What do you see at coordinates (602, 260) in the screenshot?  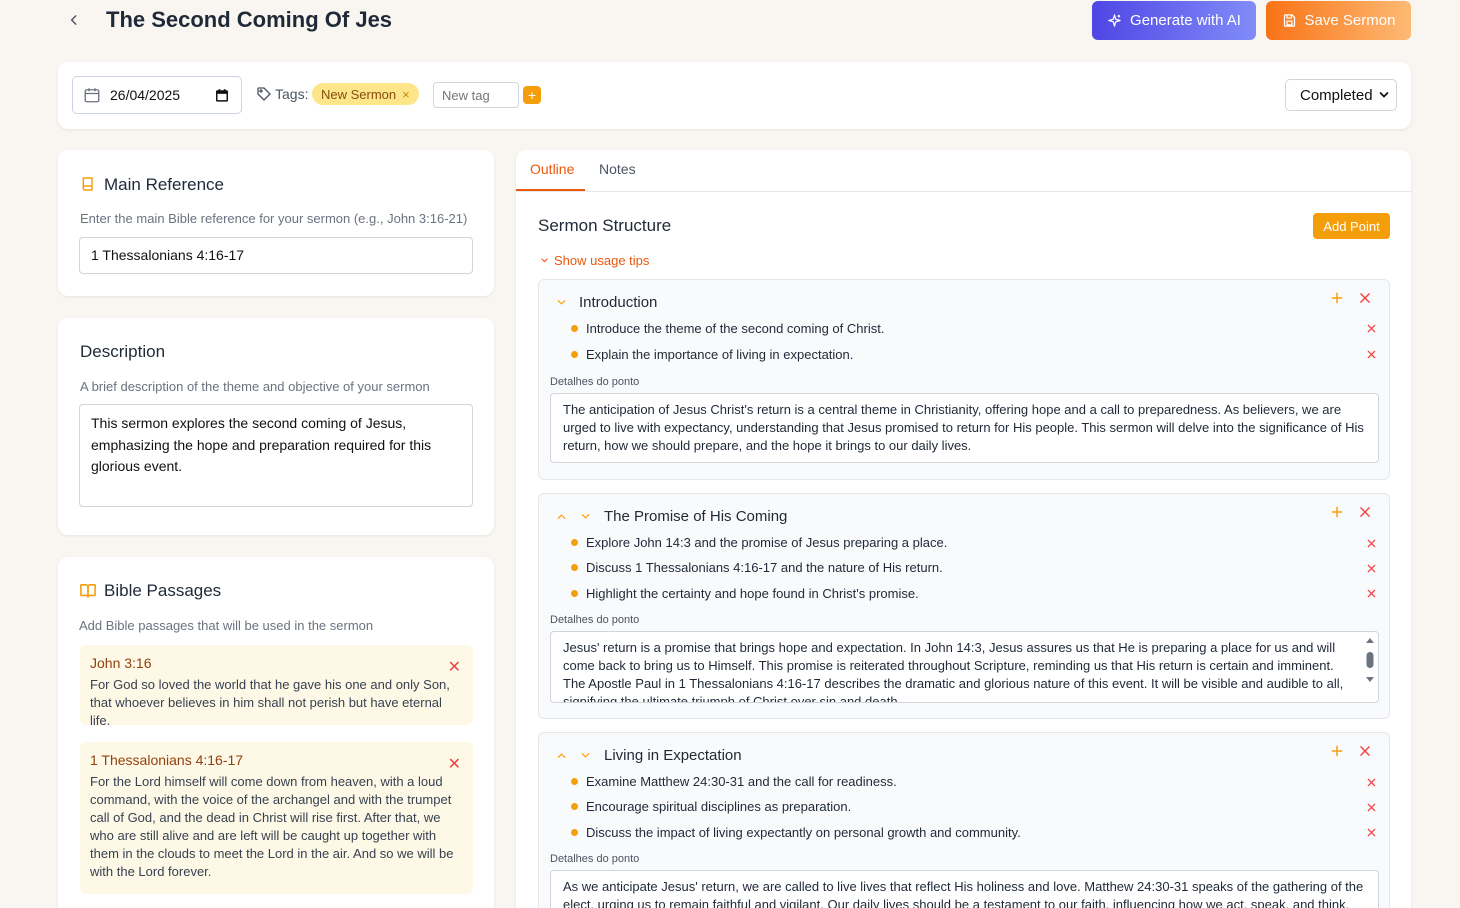 I see `usage-tips-label: Show usage tips` at bounding box center [602, 260].